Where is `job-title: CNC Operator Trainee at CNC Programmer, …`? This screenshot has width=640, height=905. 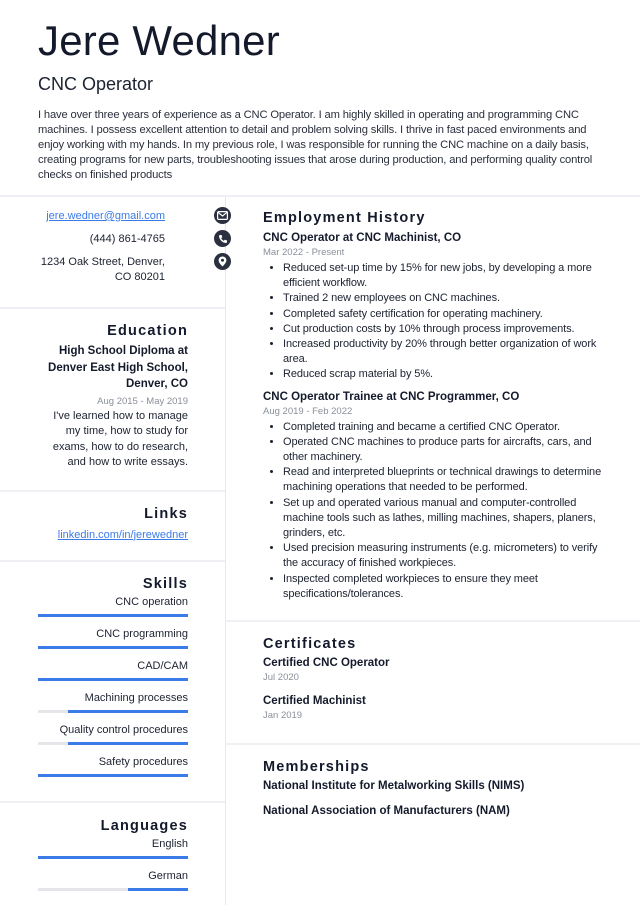
job-title: CNC Operator Trainee at CNC Programmer, … is located at coordinates (391, 396).